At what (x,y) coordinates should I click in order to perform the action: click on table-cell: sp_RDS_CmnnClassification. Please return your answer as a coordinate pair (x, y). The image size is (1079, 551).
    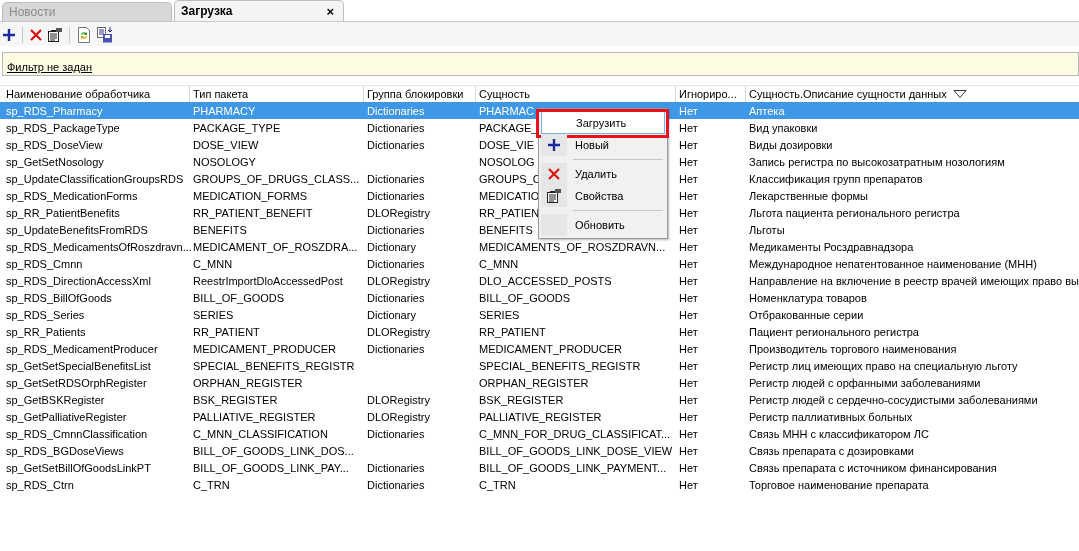
    Looking at the image, I should click on (77, 433).